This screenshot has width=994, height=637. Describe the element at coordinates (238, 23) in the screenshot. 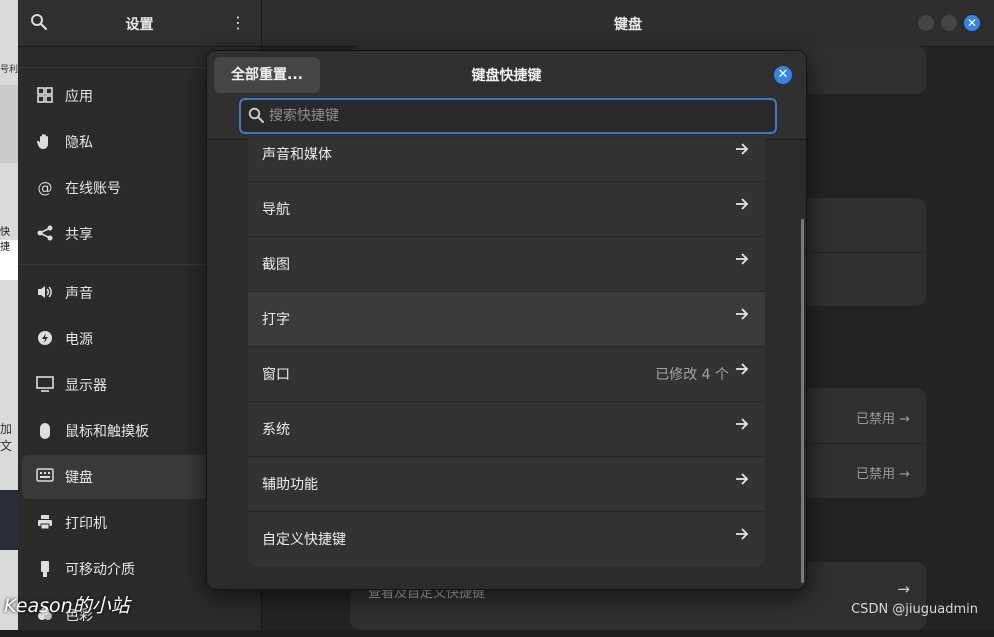

I see `kebab-menu-icon: ⋮` at that location.